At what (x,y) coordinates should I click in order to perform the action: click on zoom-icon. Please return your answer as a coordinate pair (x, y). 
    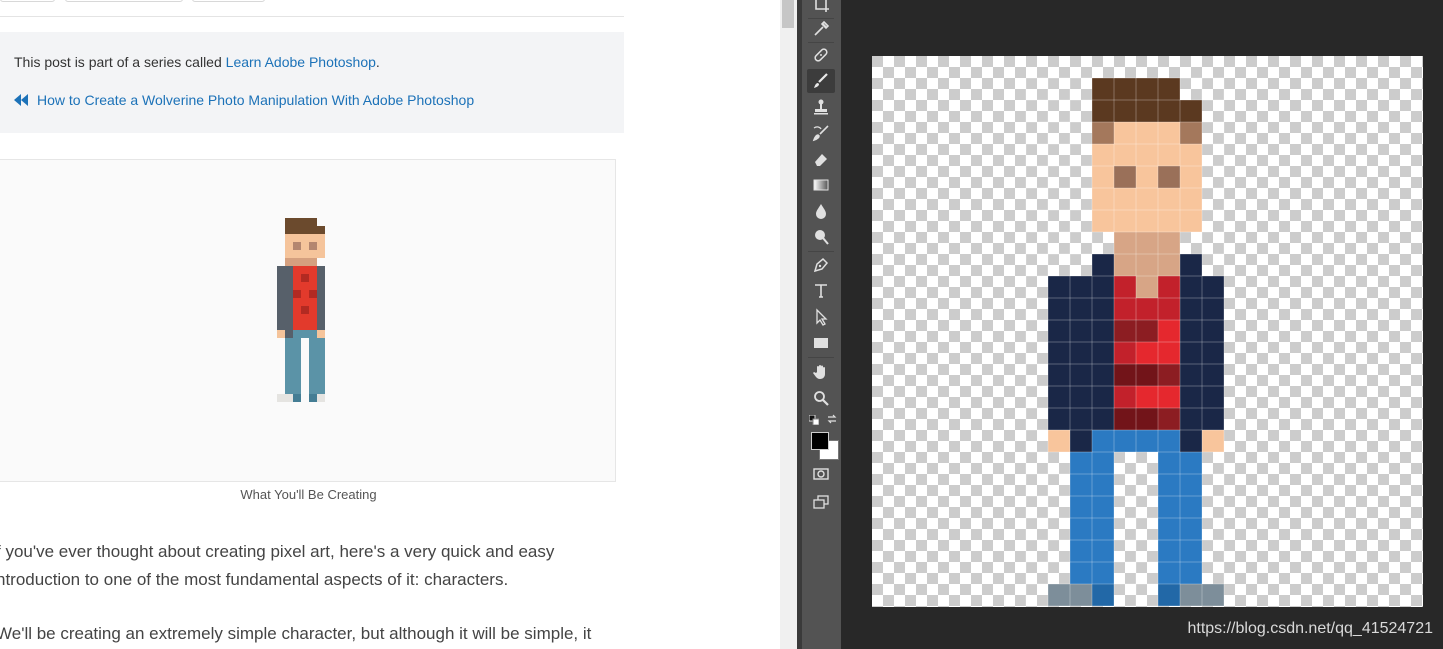
    Looking at the image, I should click on (821, 398).